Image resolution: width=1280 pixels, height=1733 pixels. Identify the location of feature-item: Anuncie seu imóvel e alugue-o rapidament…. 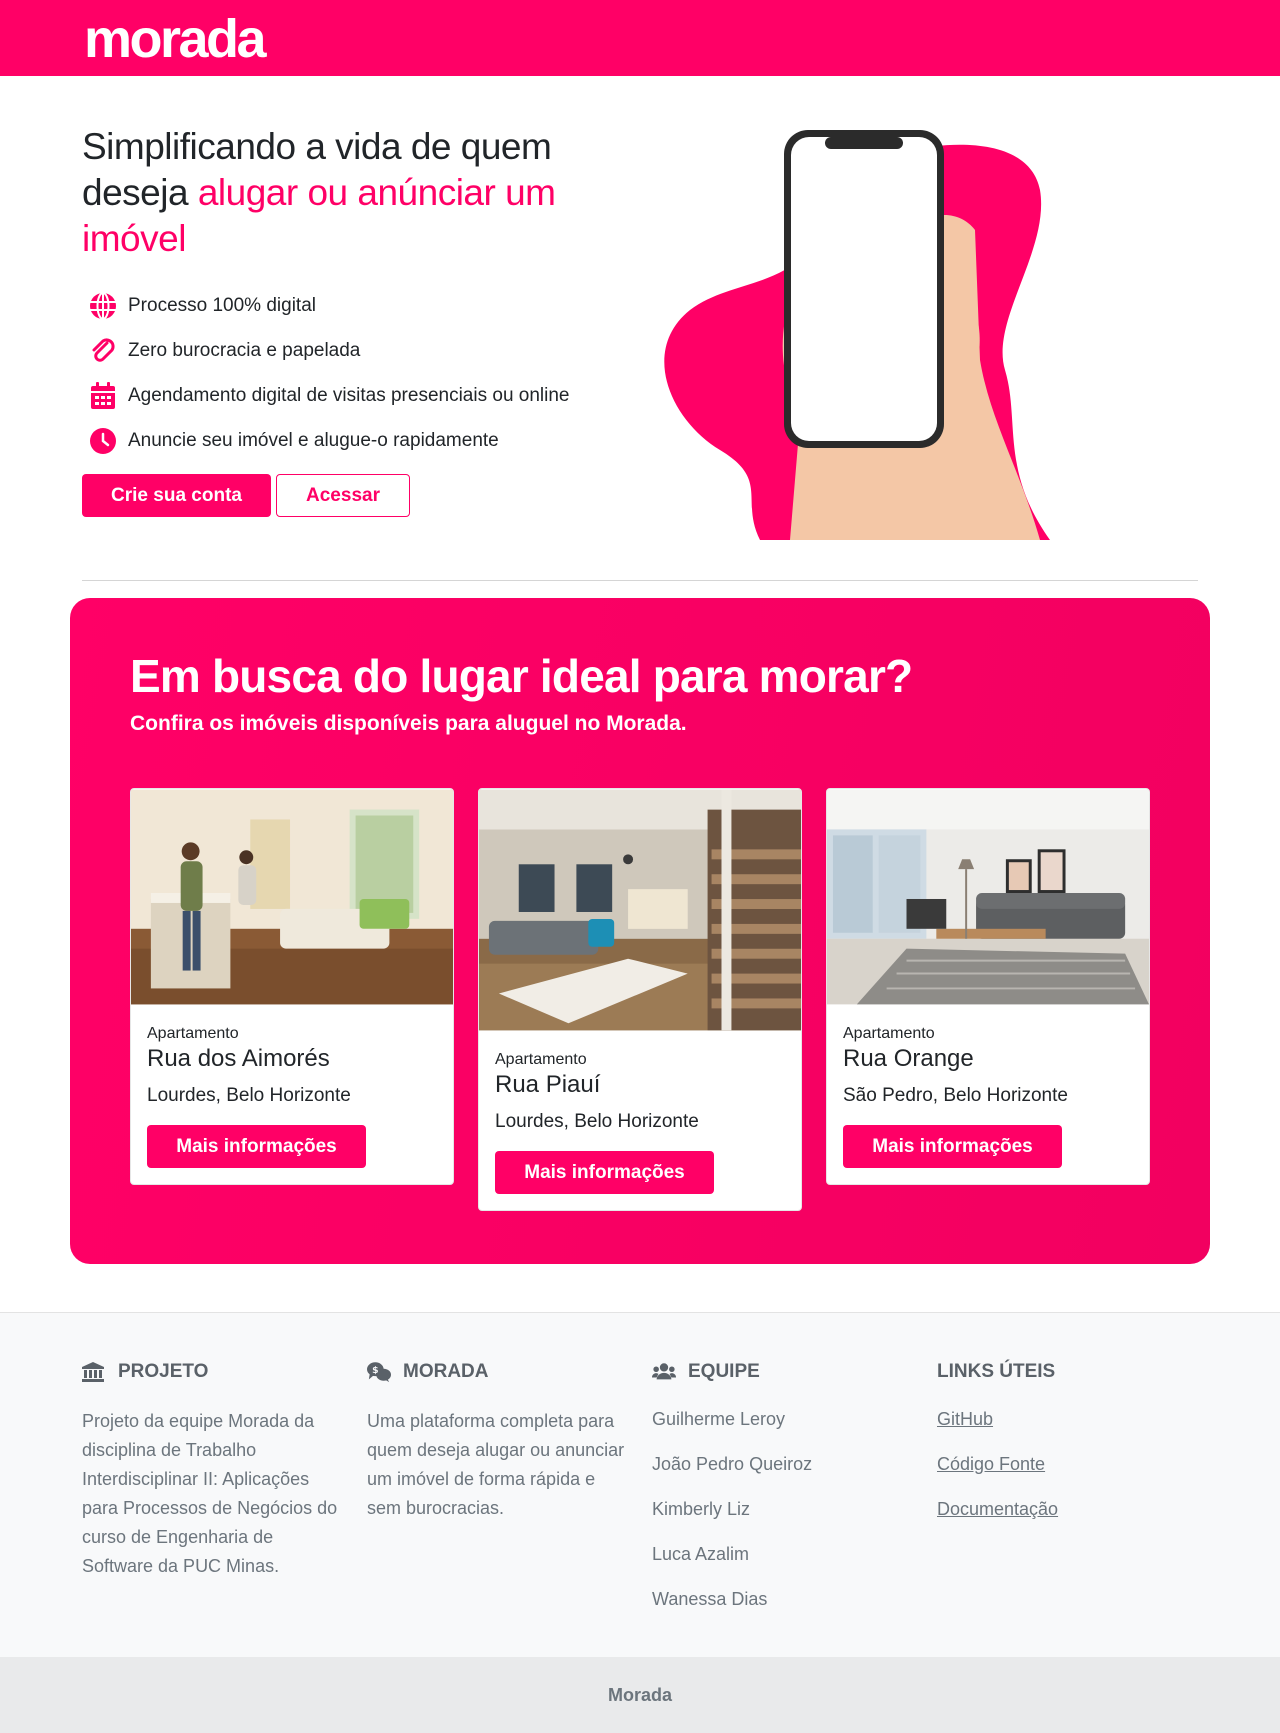
(329, 440).